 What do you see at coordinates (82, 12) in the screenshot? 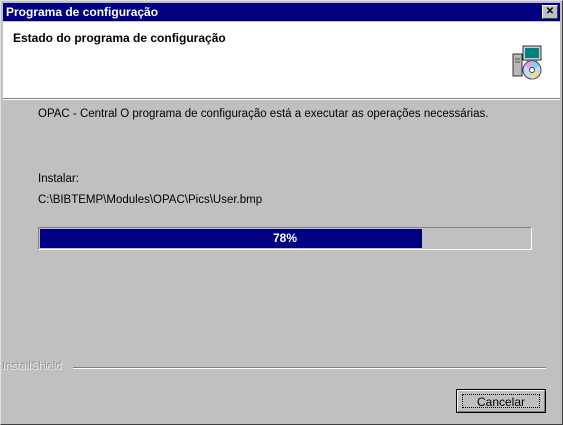
I see `window-title: Programa de configuração` at bounding box center [82, 12].